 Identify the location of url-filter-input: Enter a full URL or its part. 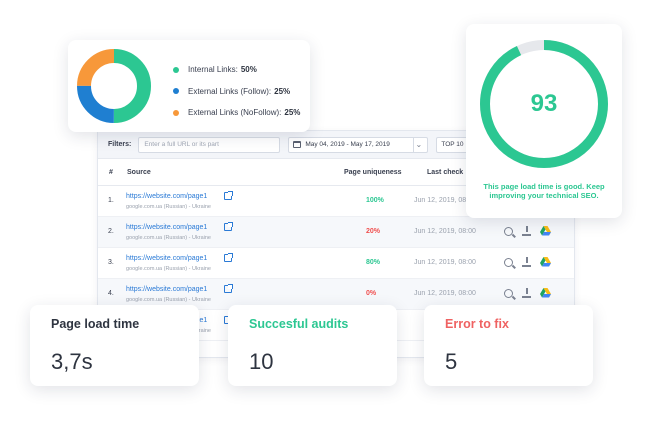
(209, 144).